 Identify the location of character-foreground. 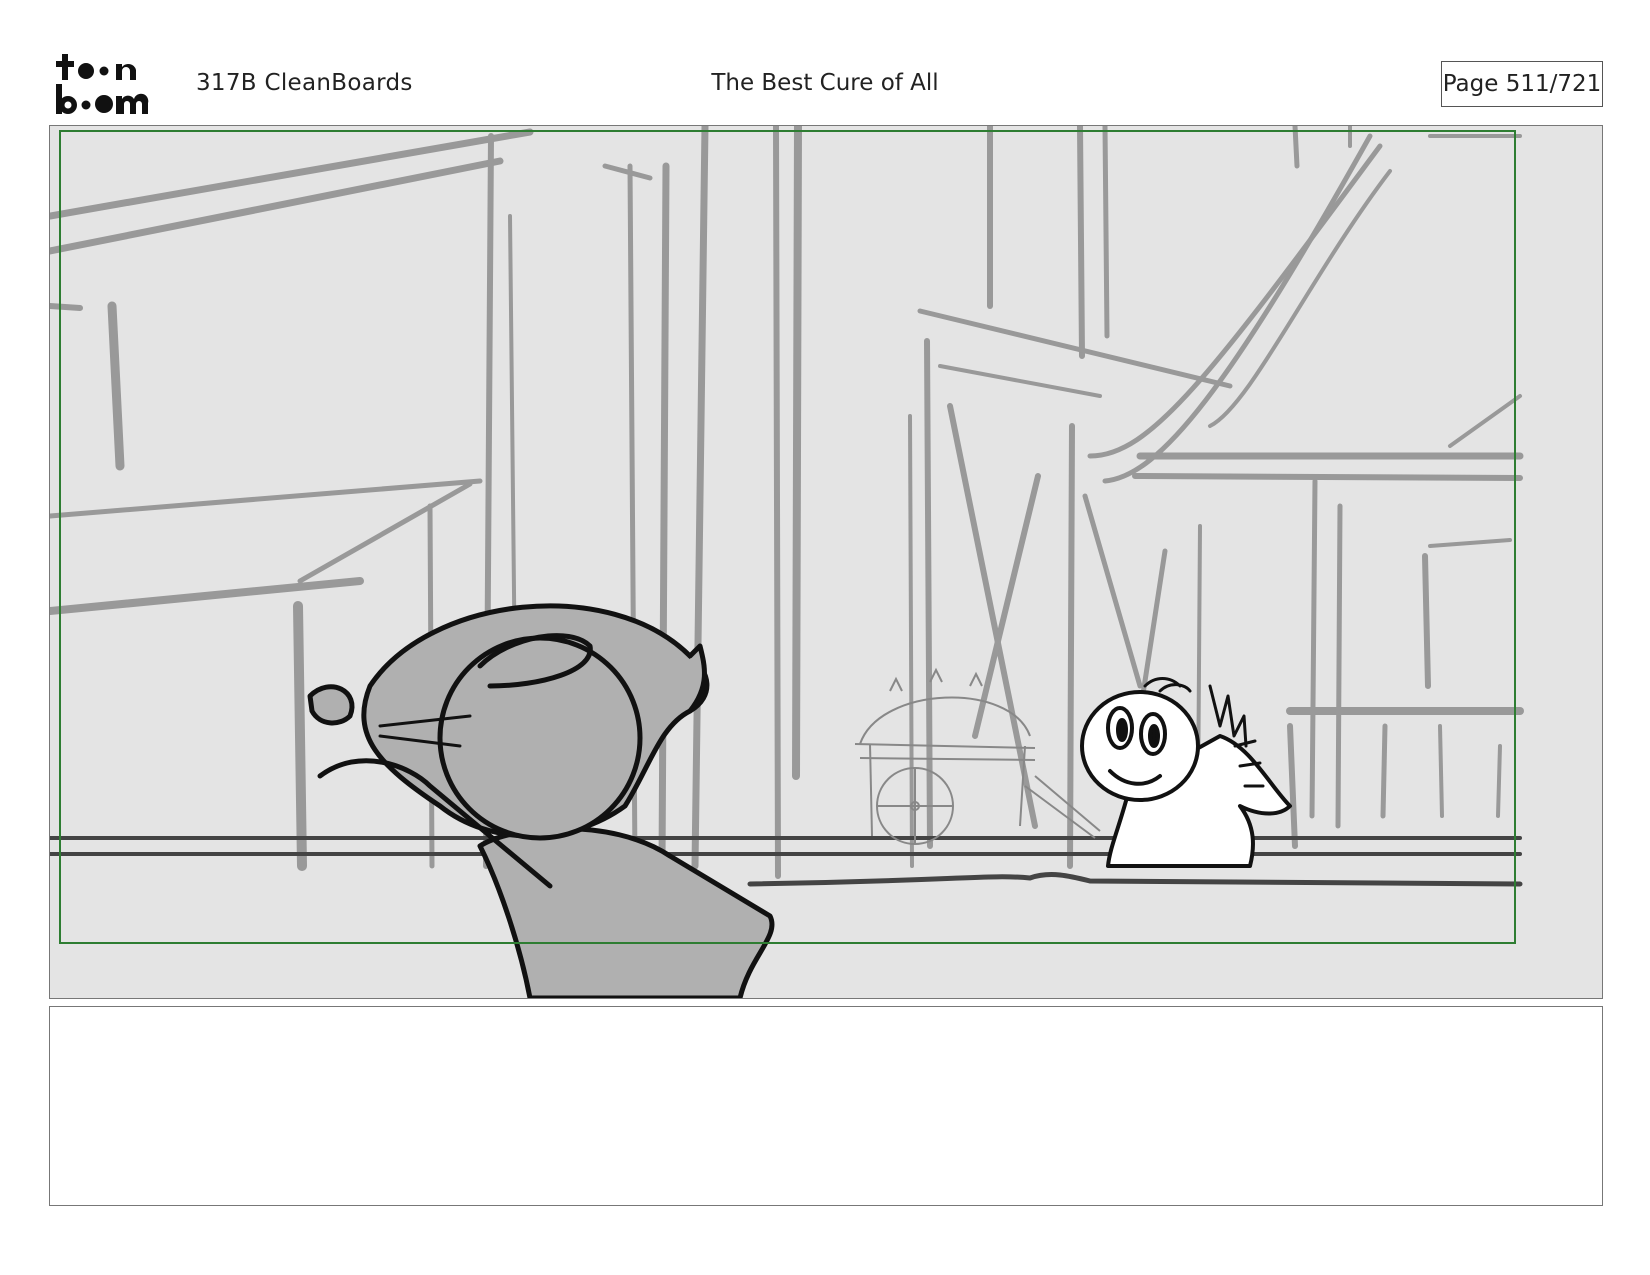
(541, 800).